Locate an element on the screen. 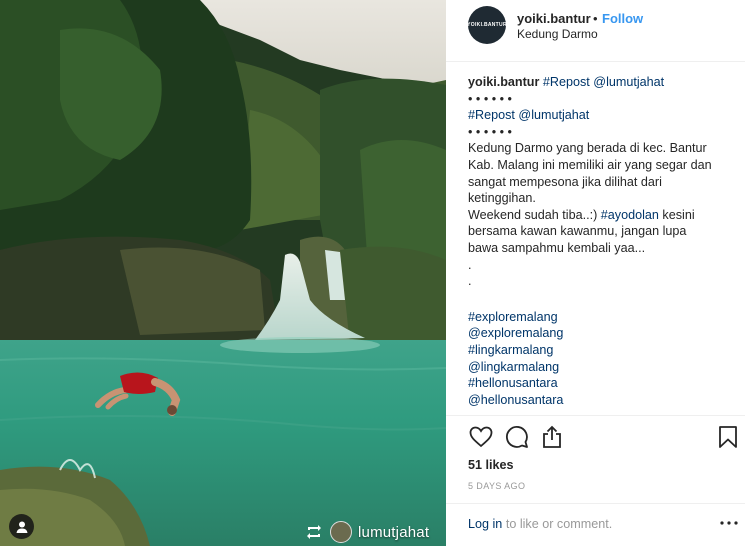 The image size is (745, 546). repost-username: lumutjahat is located at coordinates (394, 532).